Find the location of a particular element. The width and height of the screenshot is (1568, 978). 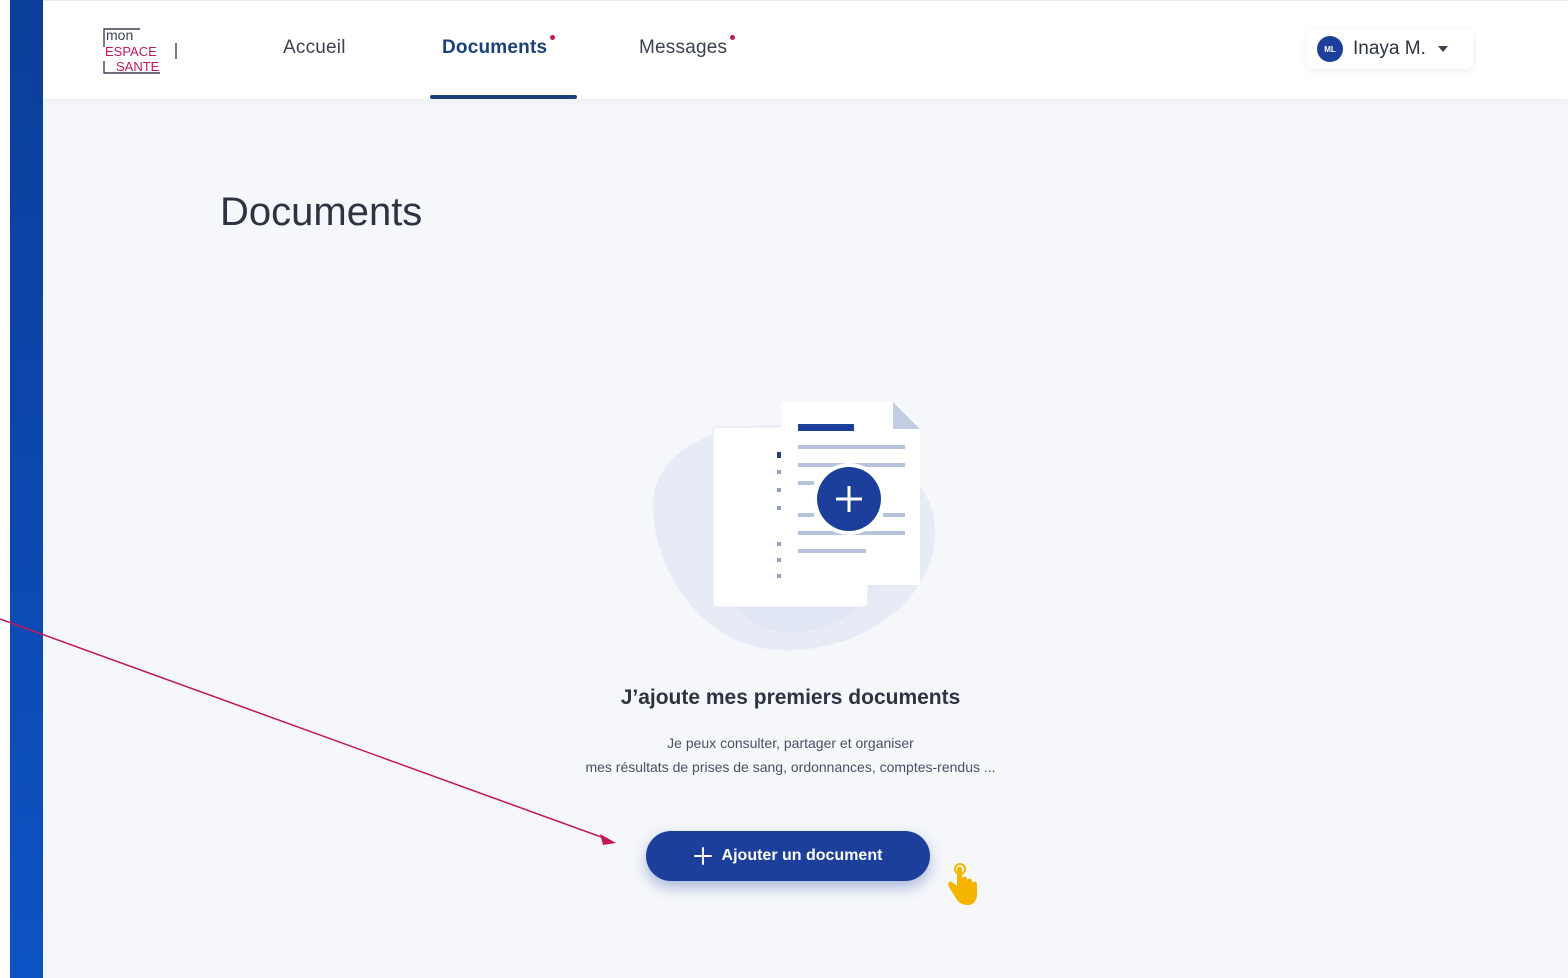

logo-line3: SANTE is located at coordinates (138, 66).